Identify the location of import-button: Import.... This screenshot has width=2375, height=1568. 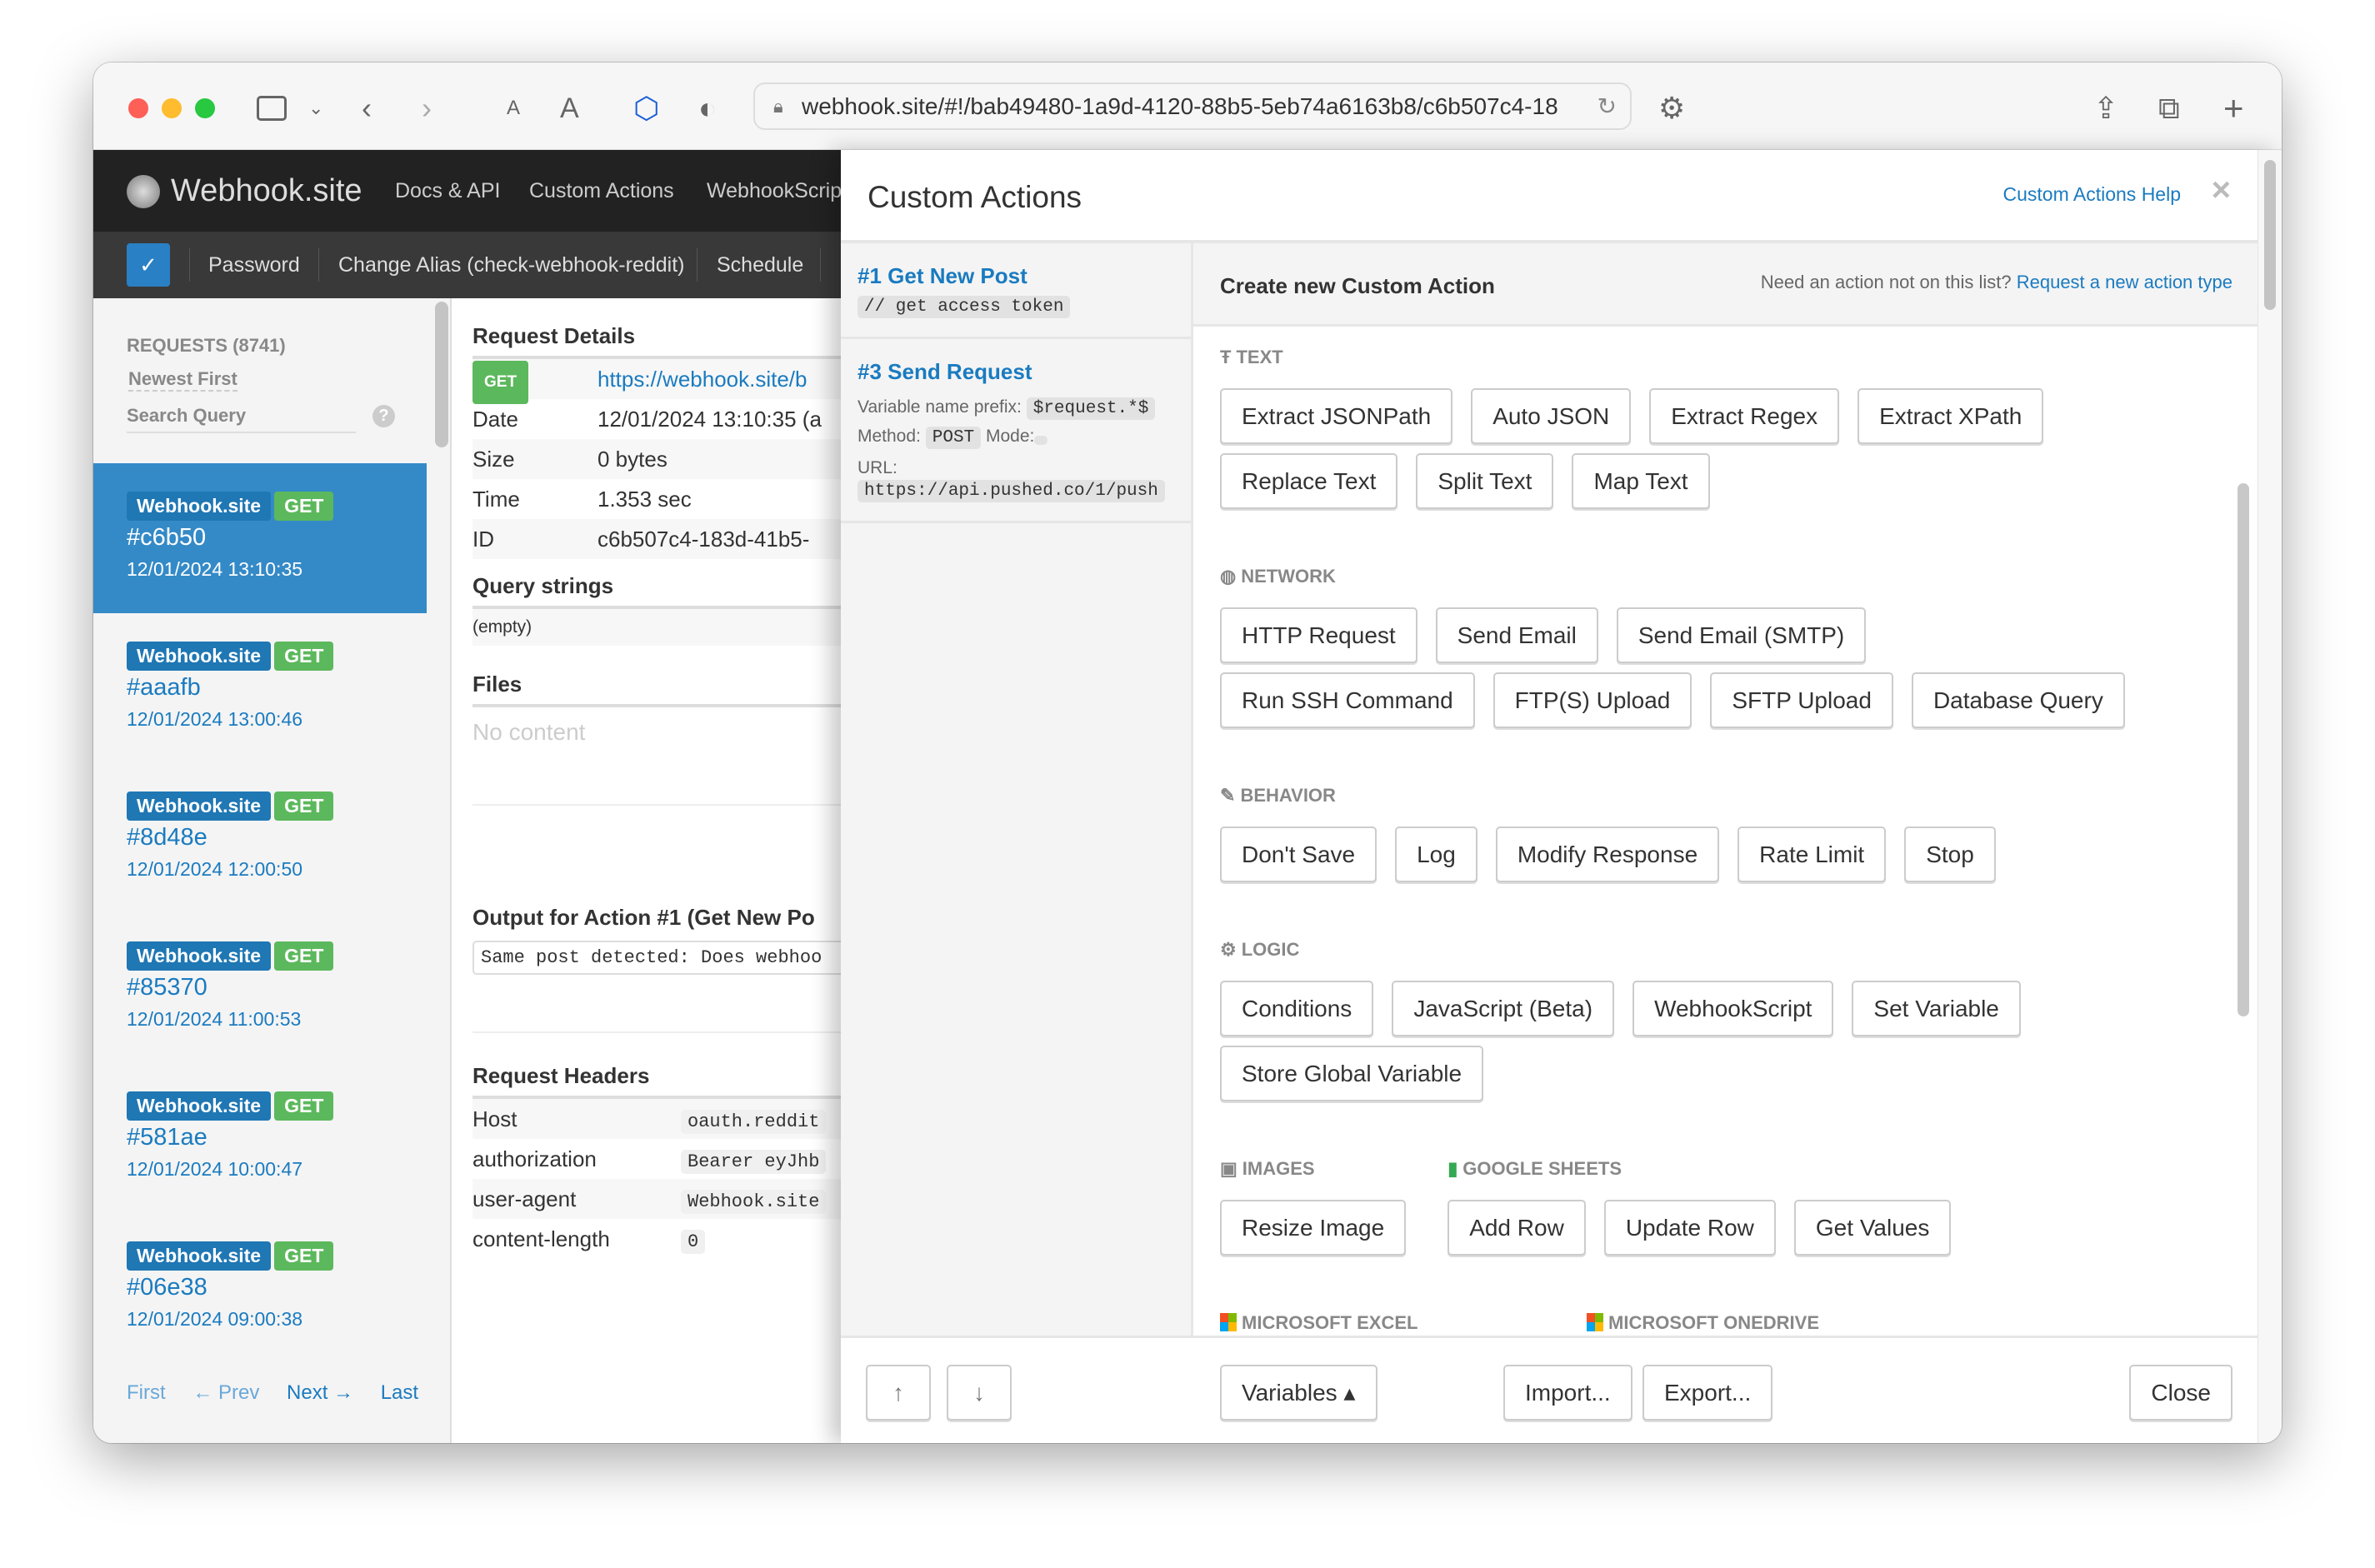
(1567, 1393).